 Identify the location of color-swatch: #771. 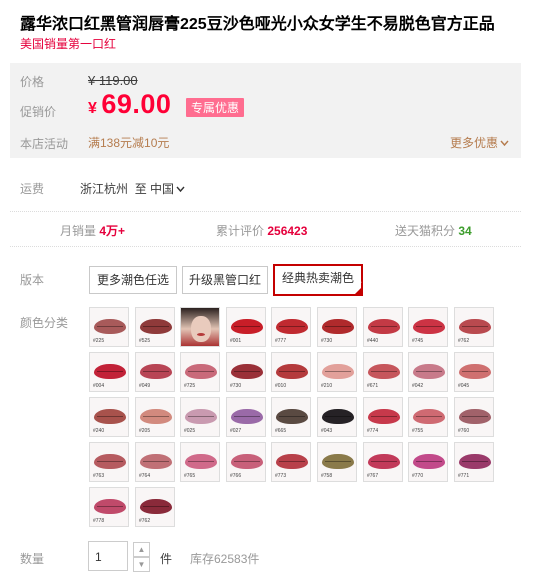
(474, 462).